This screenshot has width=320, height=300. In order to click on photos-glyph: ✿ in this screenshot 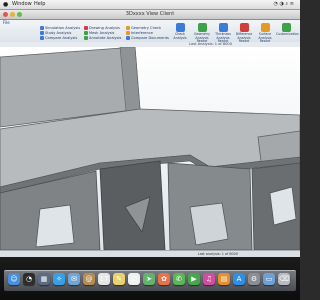, I will do `click(164, 279)`.